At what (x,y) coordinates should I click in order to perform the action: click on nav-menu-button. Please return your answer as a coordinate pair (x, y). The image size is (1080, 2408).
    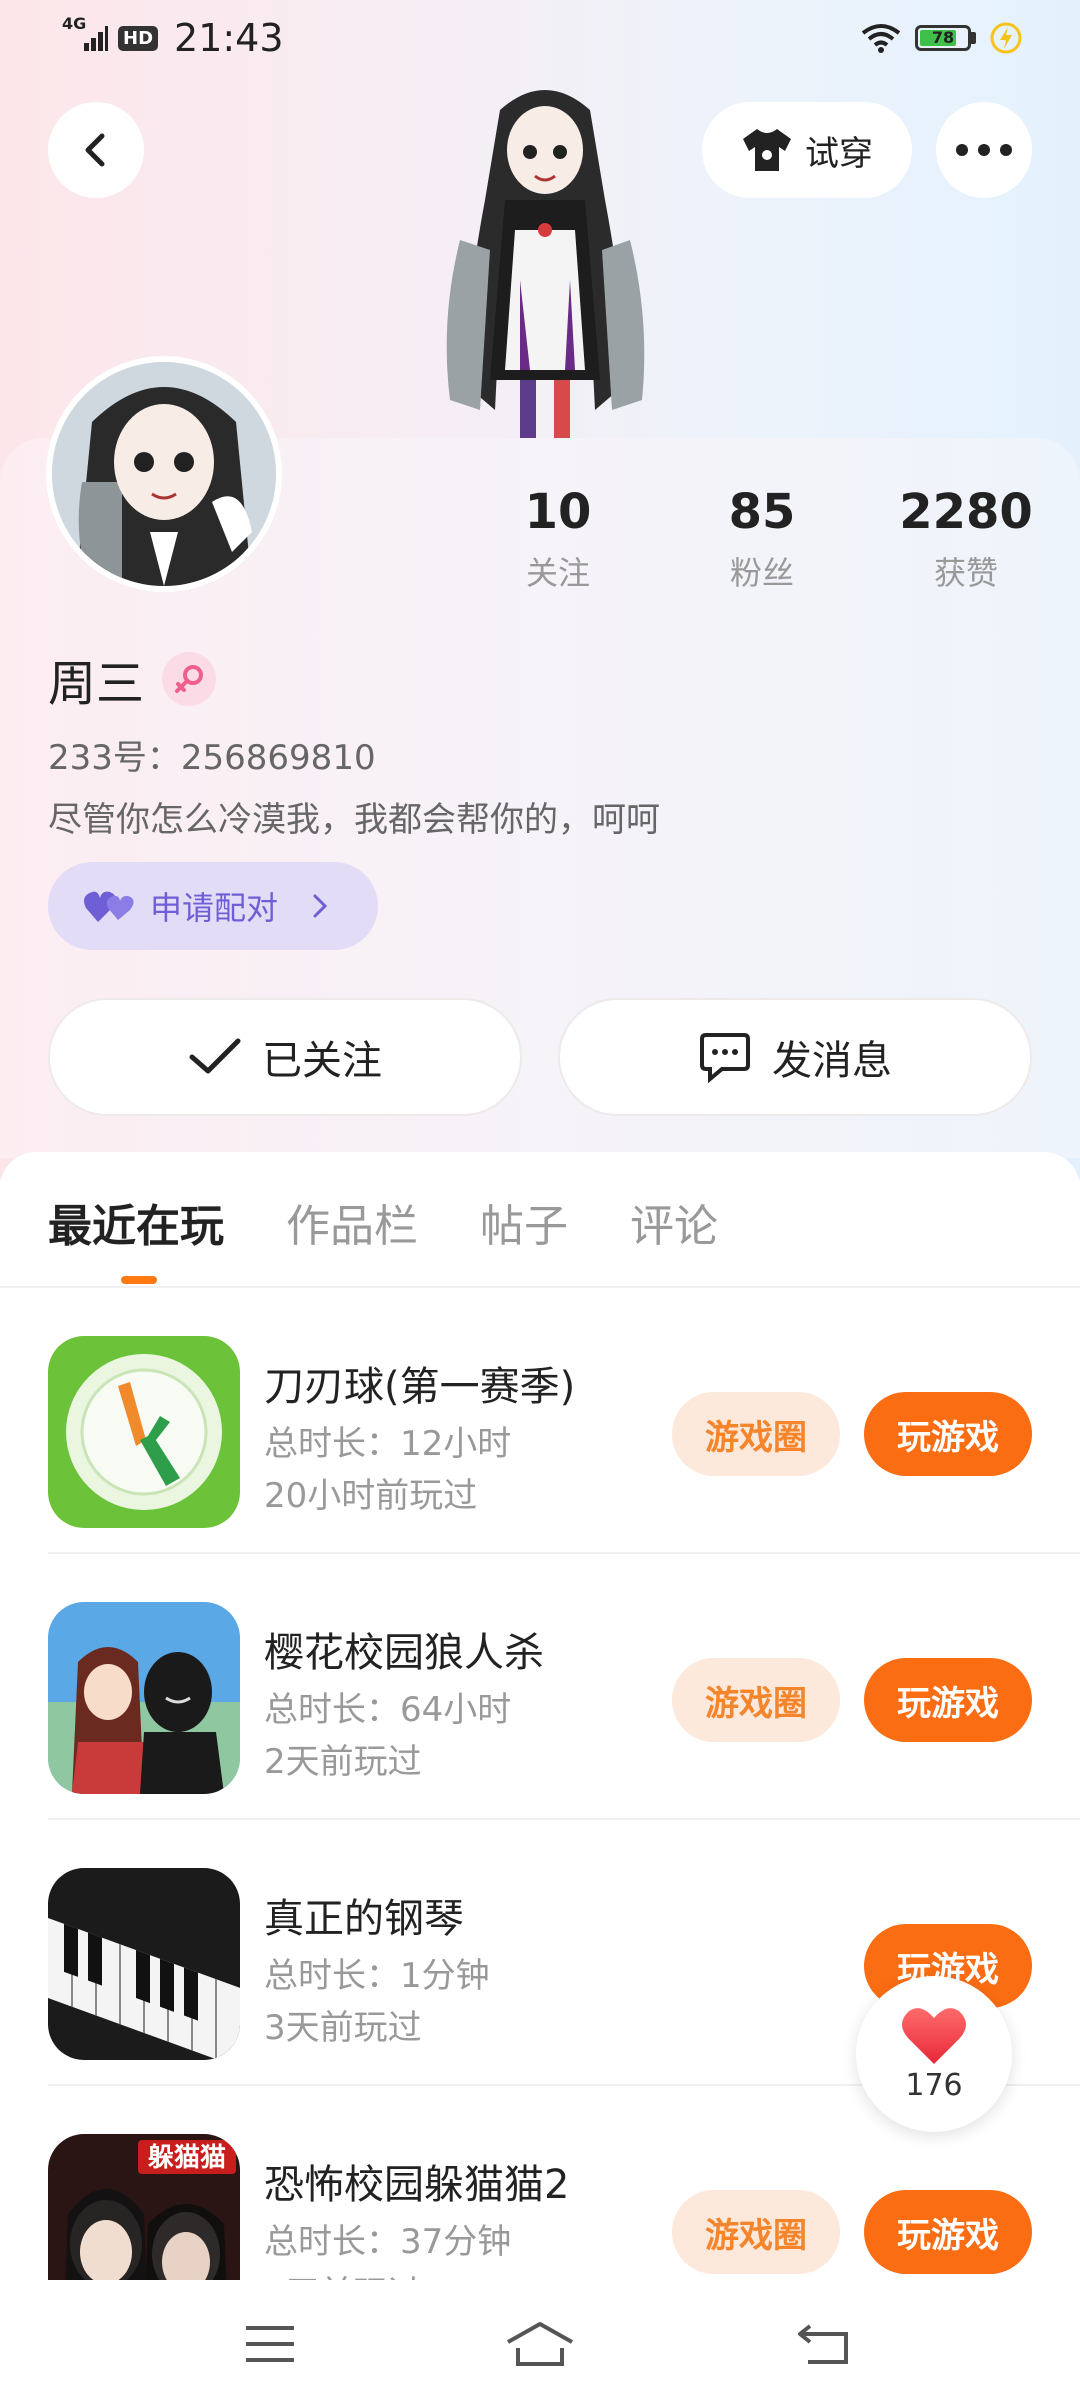
    Looking at the image, I should click on (270, 2344).